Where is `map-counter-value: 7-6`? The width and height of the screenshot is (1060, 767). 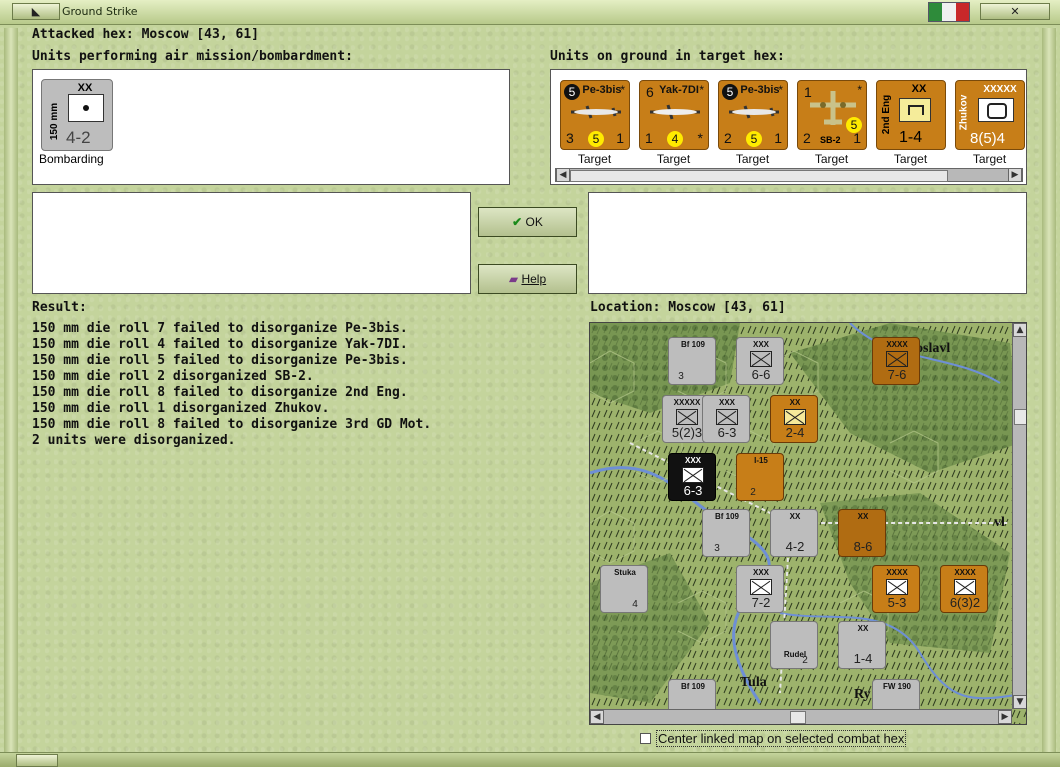
map-counter-value: 7-6 is located at coordinates (897, 374).